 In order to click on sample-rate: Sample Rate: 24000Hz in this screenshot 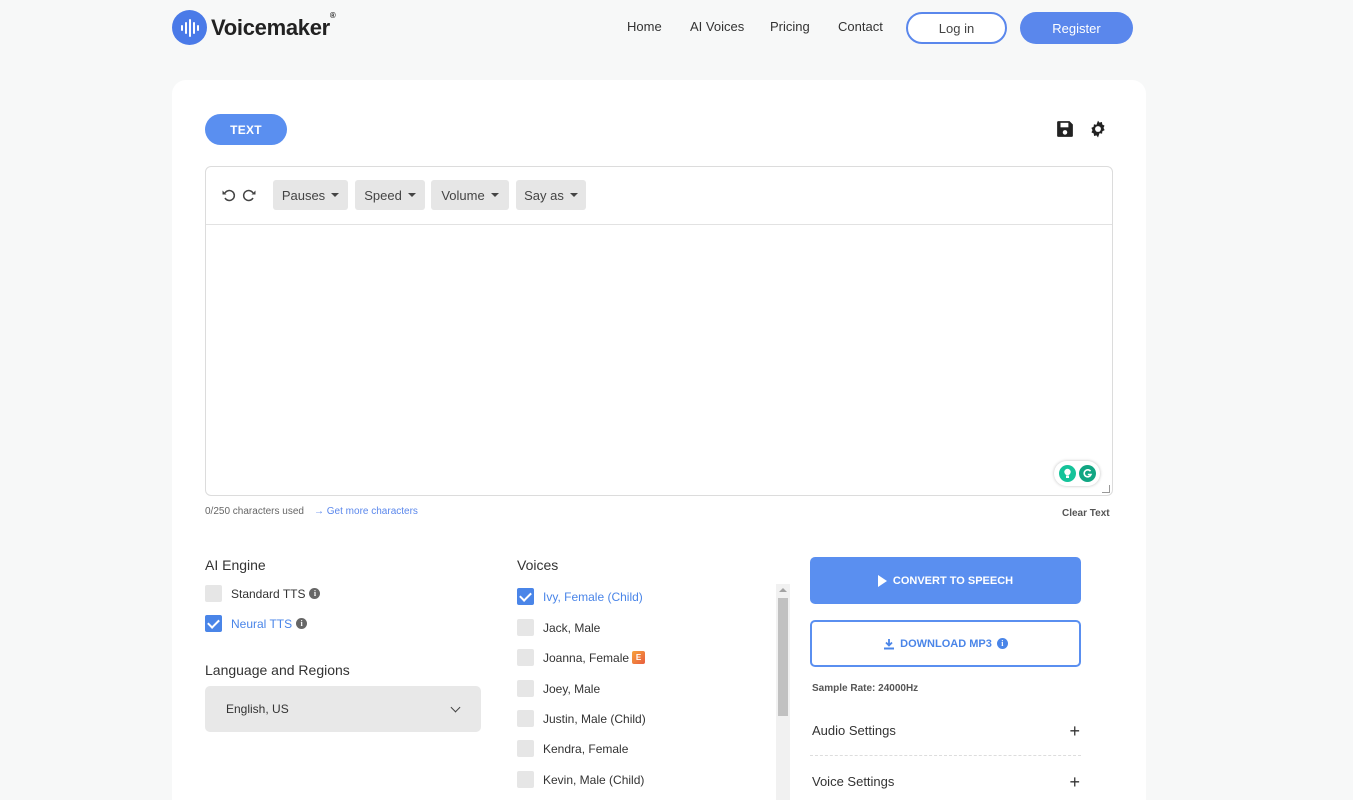, I will do `click(865, 688)`.